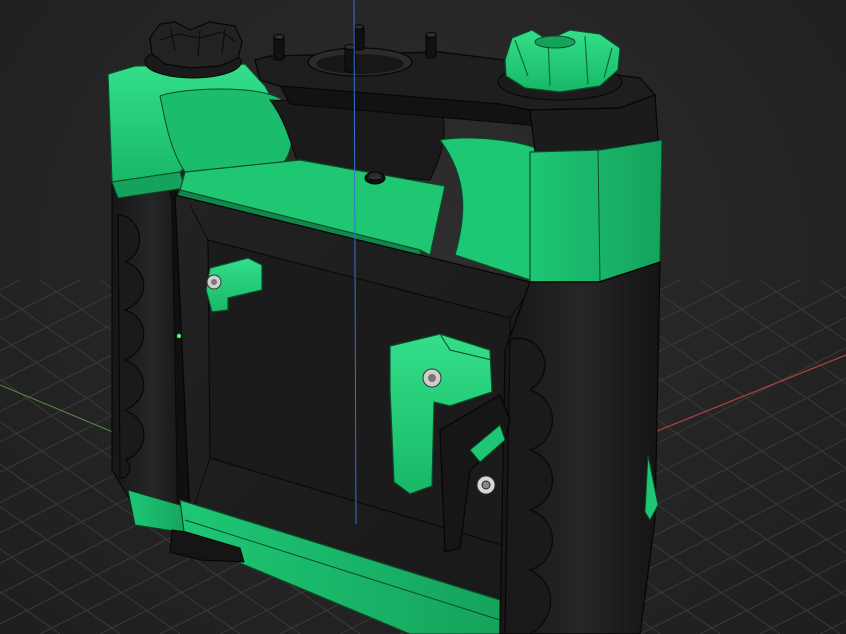 Image resolution: width=846 pixels, height=634 pixels. I want to click on latch-screw, so click(486, 485).